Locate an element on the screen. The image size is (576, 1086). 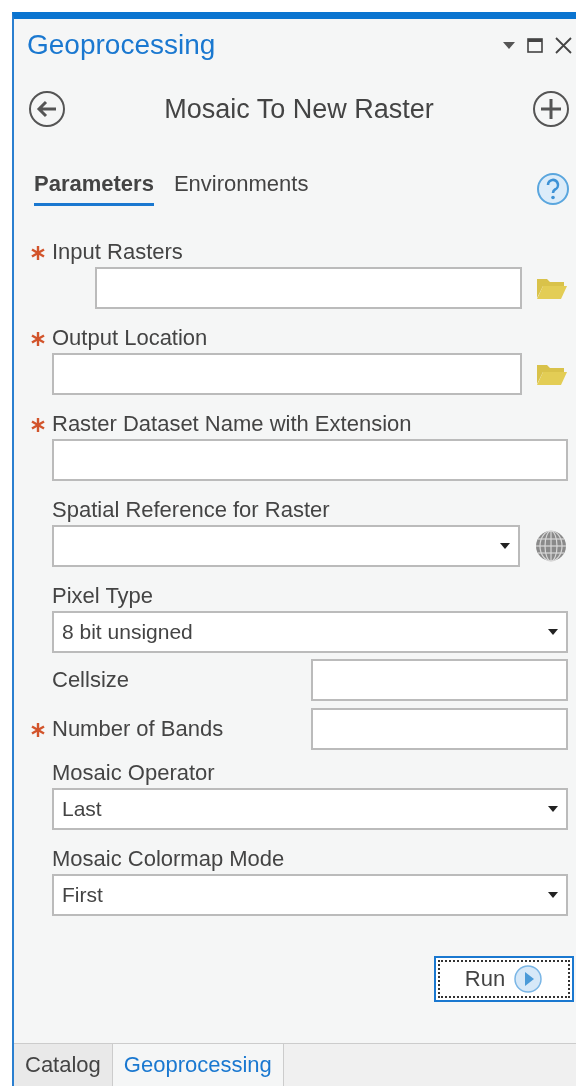
parameter-label: Spatial Reference for Raster is located at coordinates (191, 510).